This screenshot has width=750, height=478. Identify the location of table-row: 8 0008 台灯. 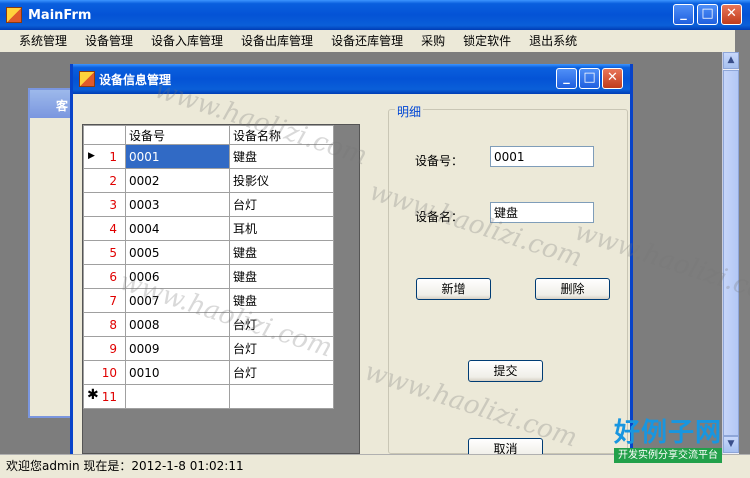
(208, 324).